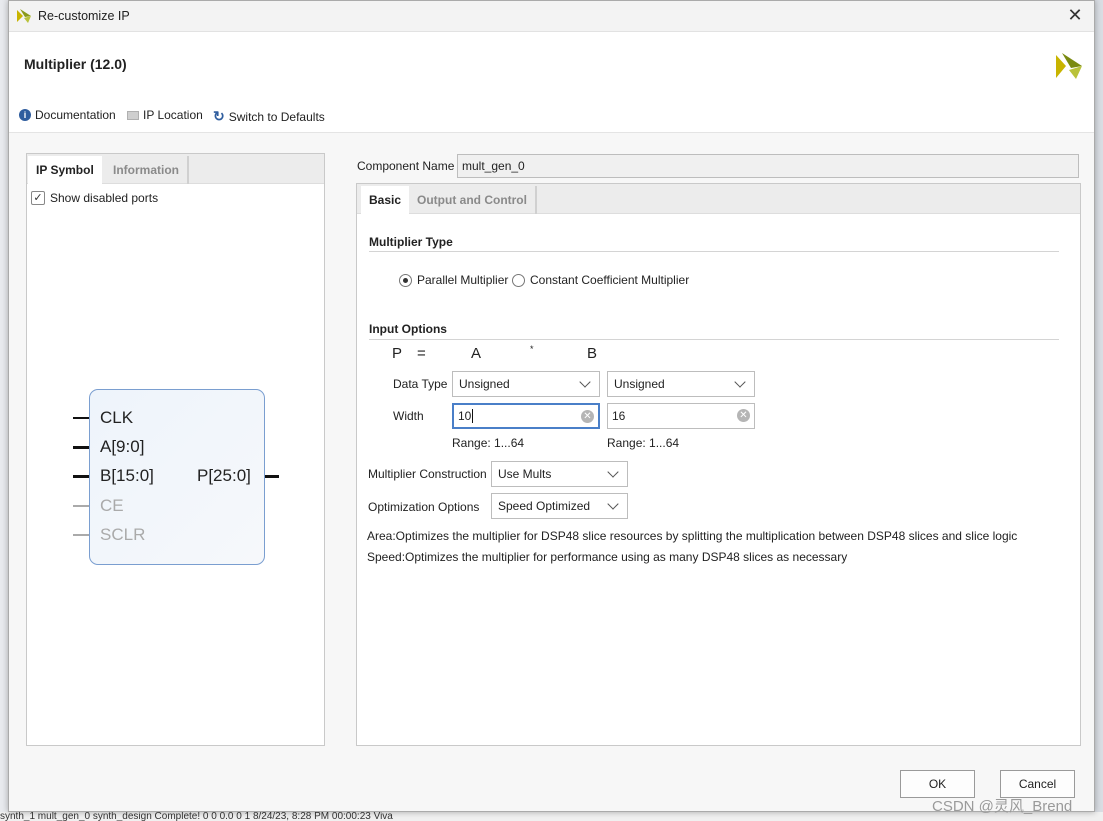  Describe the element at coordinates (639, 384) in the screenshot. I see `data-type-b-value: Unsigned` at that location.